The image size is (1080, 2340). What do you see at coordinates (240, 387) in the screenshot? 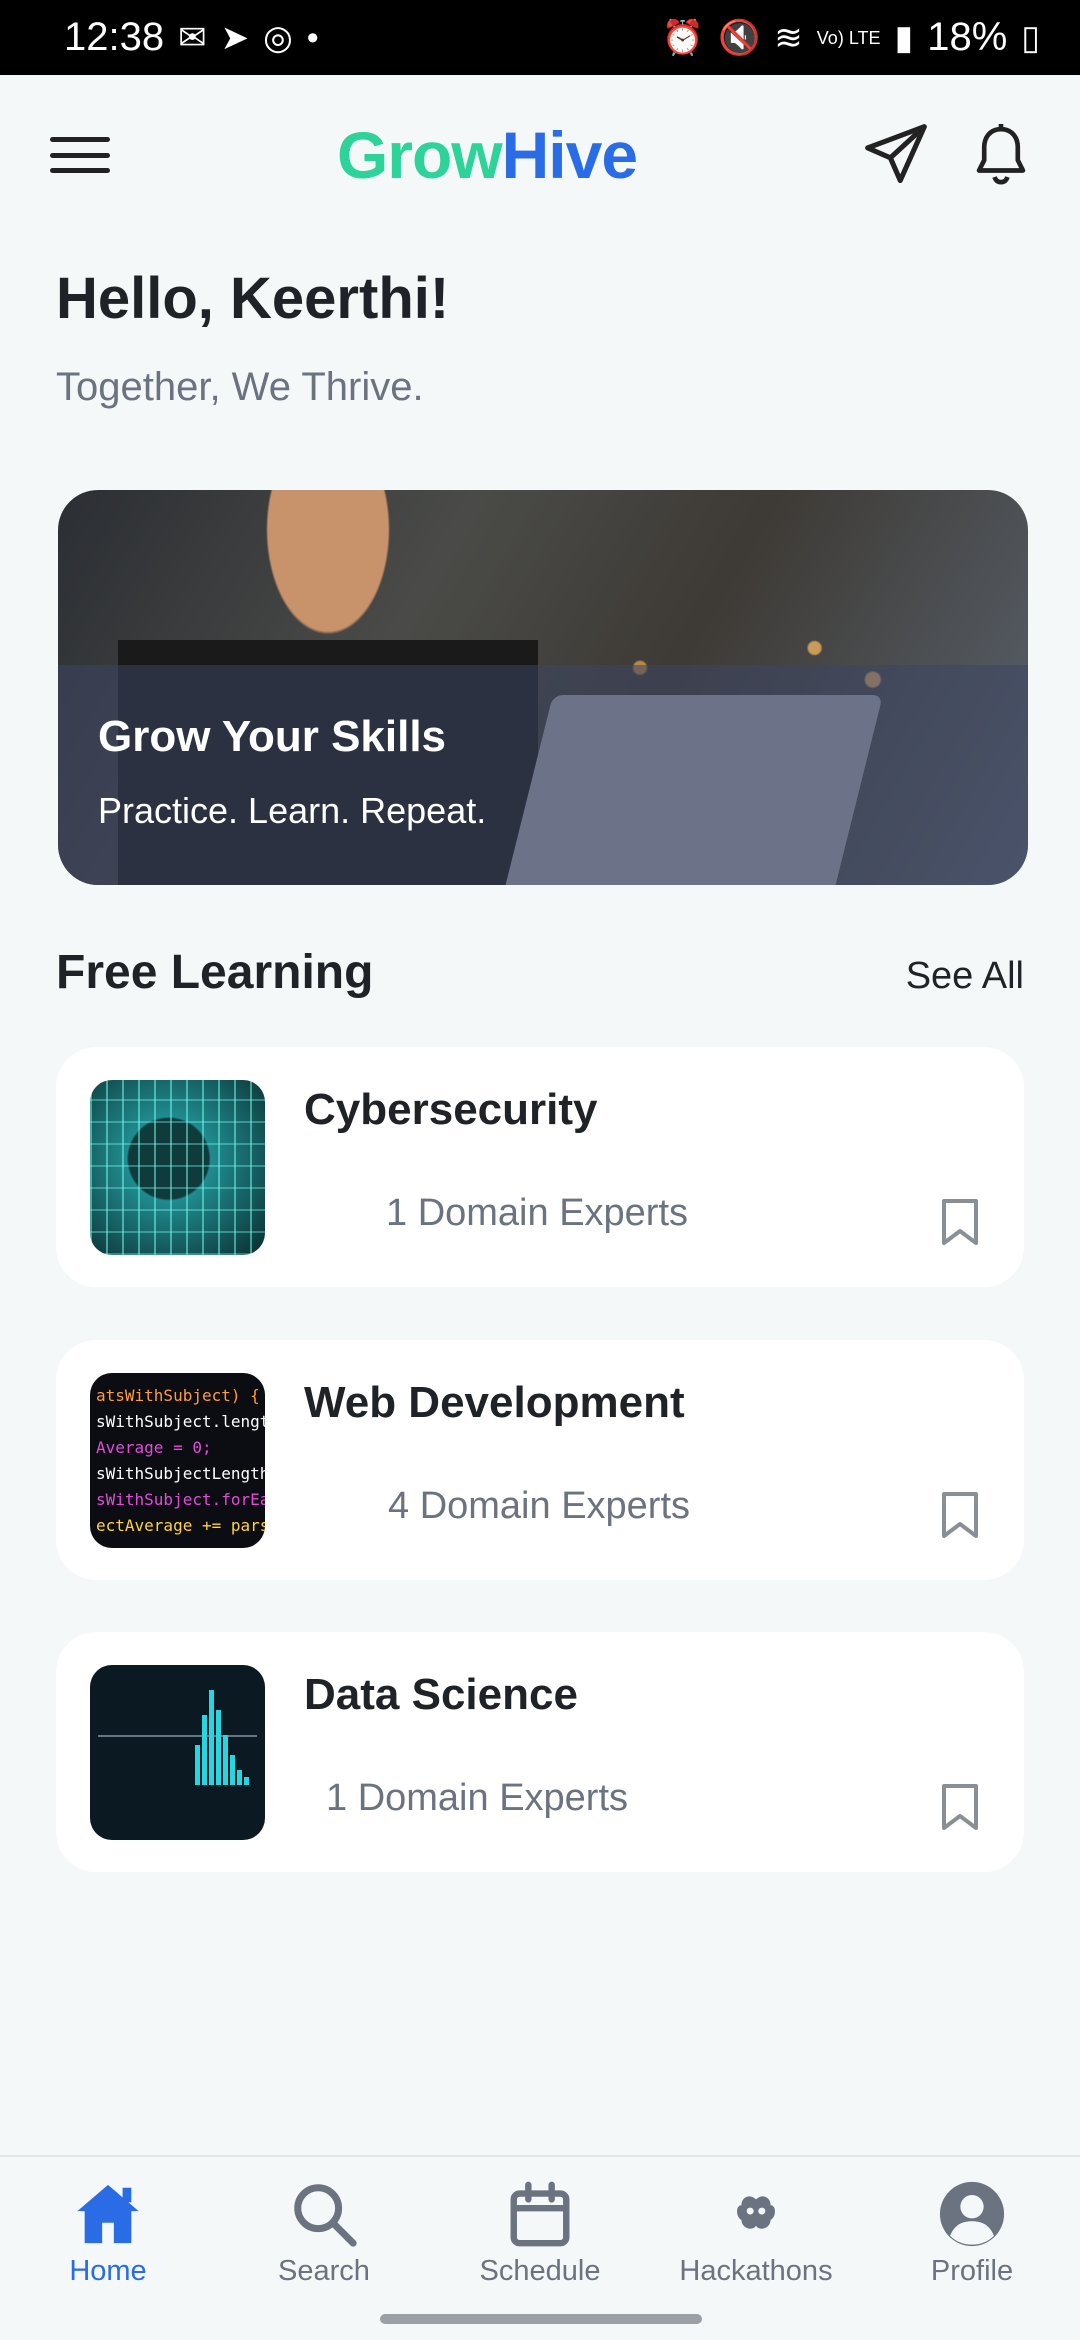
I see `greeting-tagline: Together, We Thrive.` at bounding box center [240, 387].